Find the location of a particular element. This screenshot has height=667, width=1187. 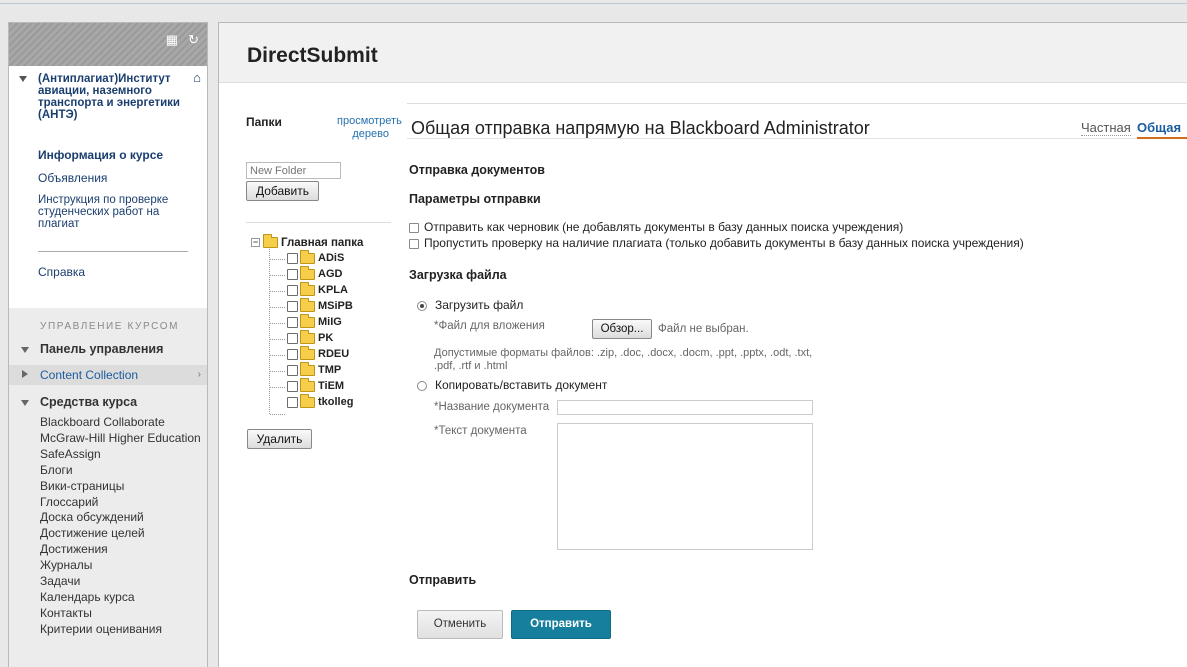

folder-row: TMP is located at coordinates (314, 368).